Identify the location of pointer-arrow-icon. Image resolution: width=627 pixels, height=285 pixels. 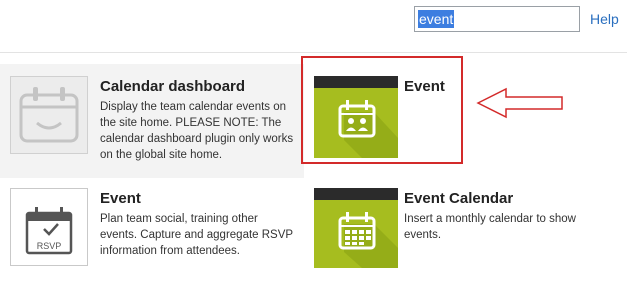
(519, 103).